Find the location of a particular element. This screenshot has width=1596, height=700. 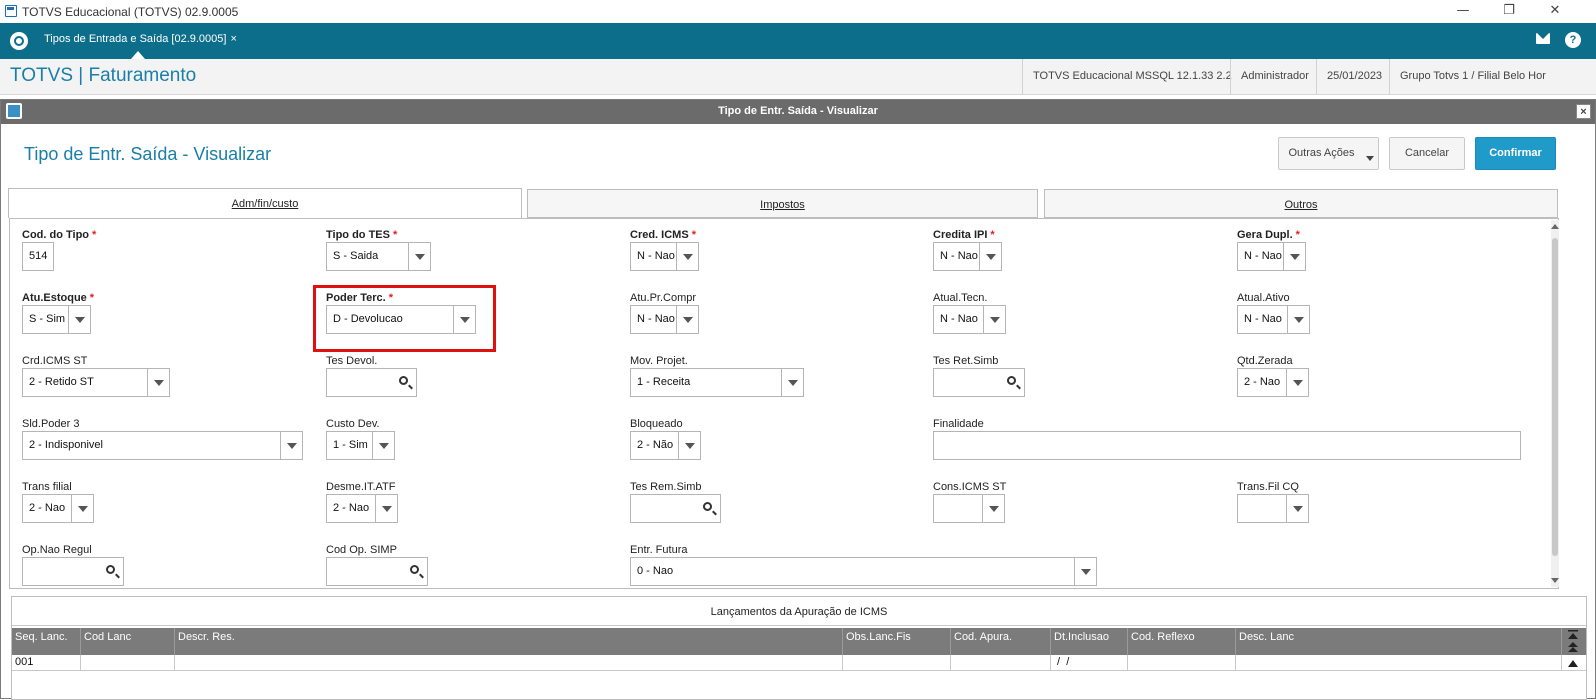

desme-it-atf-select: 2 - Nao is located at coordinates (362, 508).